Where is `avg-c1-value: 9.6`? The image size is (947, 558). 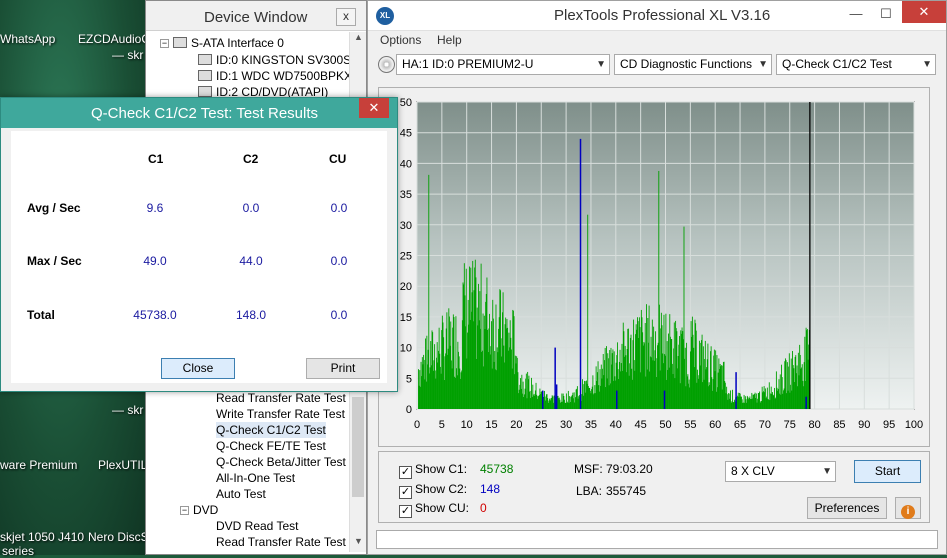 avg-c1-value: 9.6 is located at coordinates (155, 208).